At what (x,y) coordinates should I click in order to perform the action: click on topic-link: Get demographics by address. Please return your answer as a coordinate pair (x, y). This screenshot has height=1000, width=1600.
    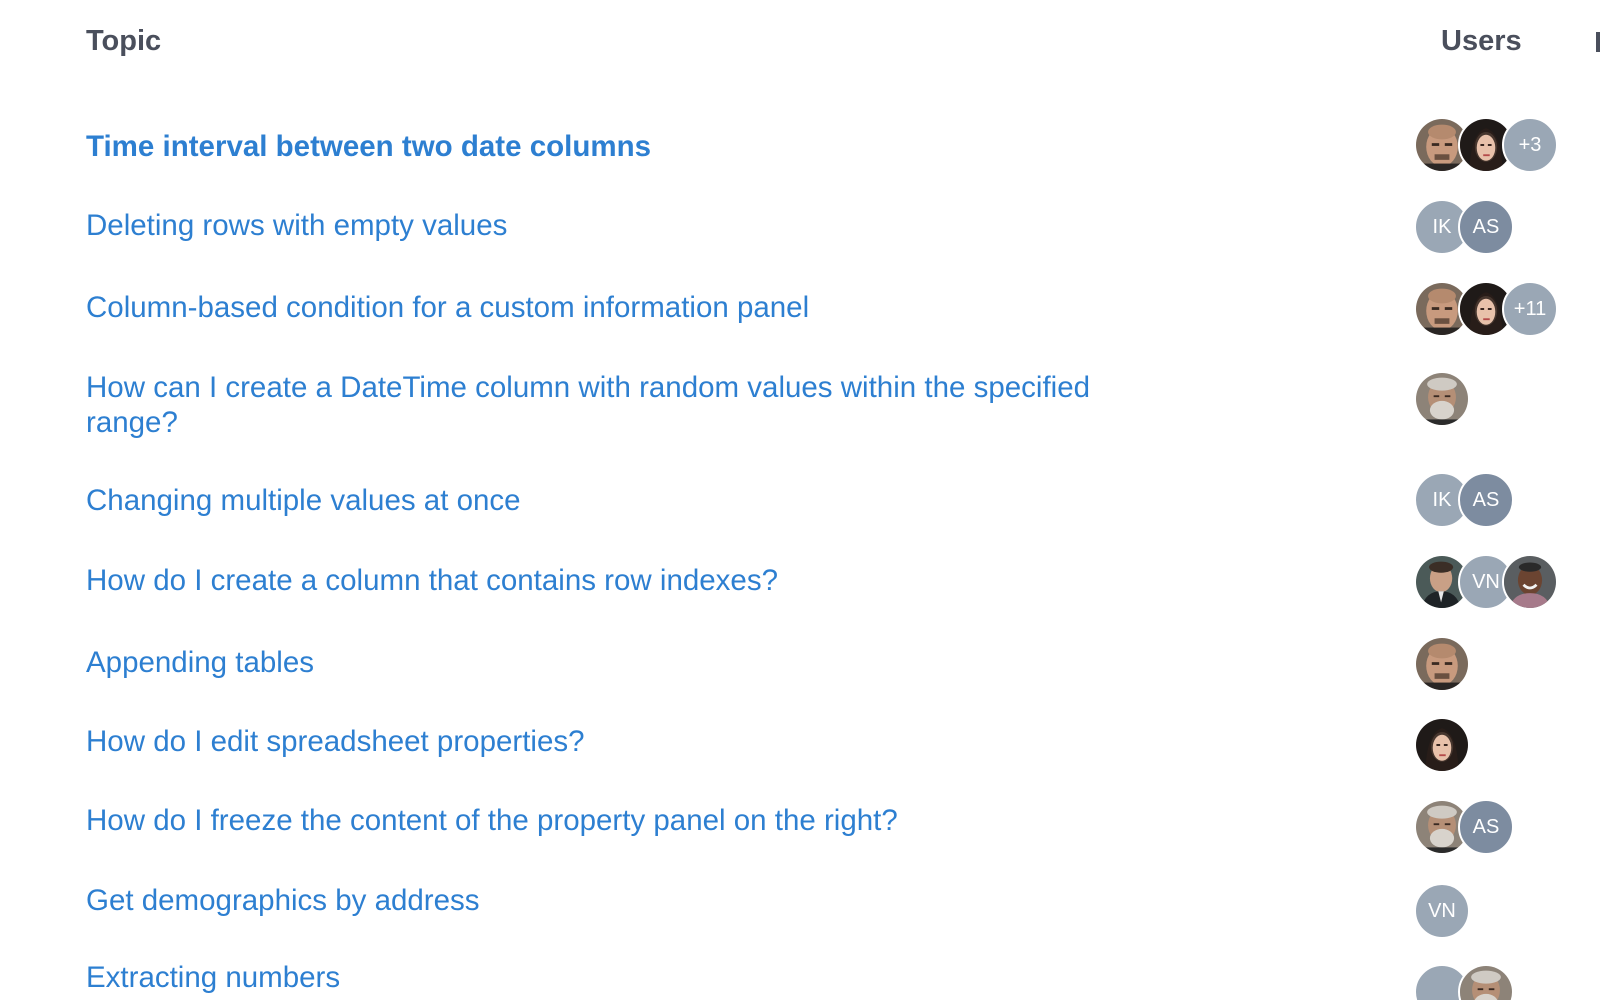
    Looking at the image, I should click on (616, 900).